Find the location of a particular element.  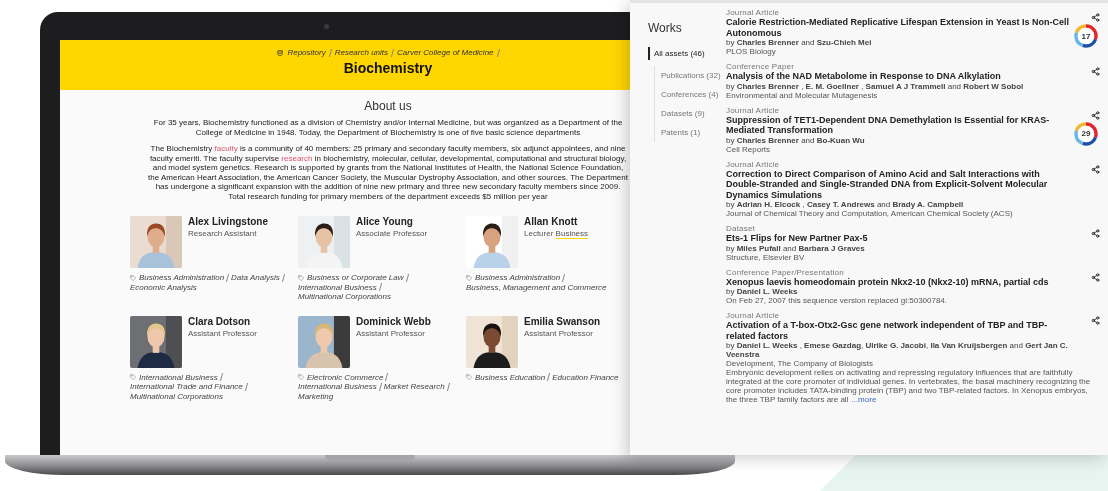

person-name: Emilia Swanson is located at coordinates (574, 321).